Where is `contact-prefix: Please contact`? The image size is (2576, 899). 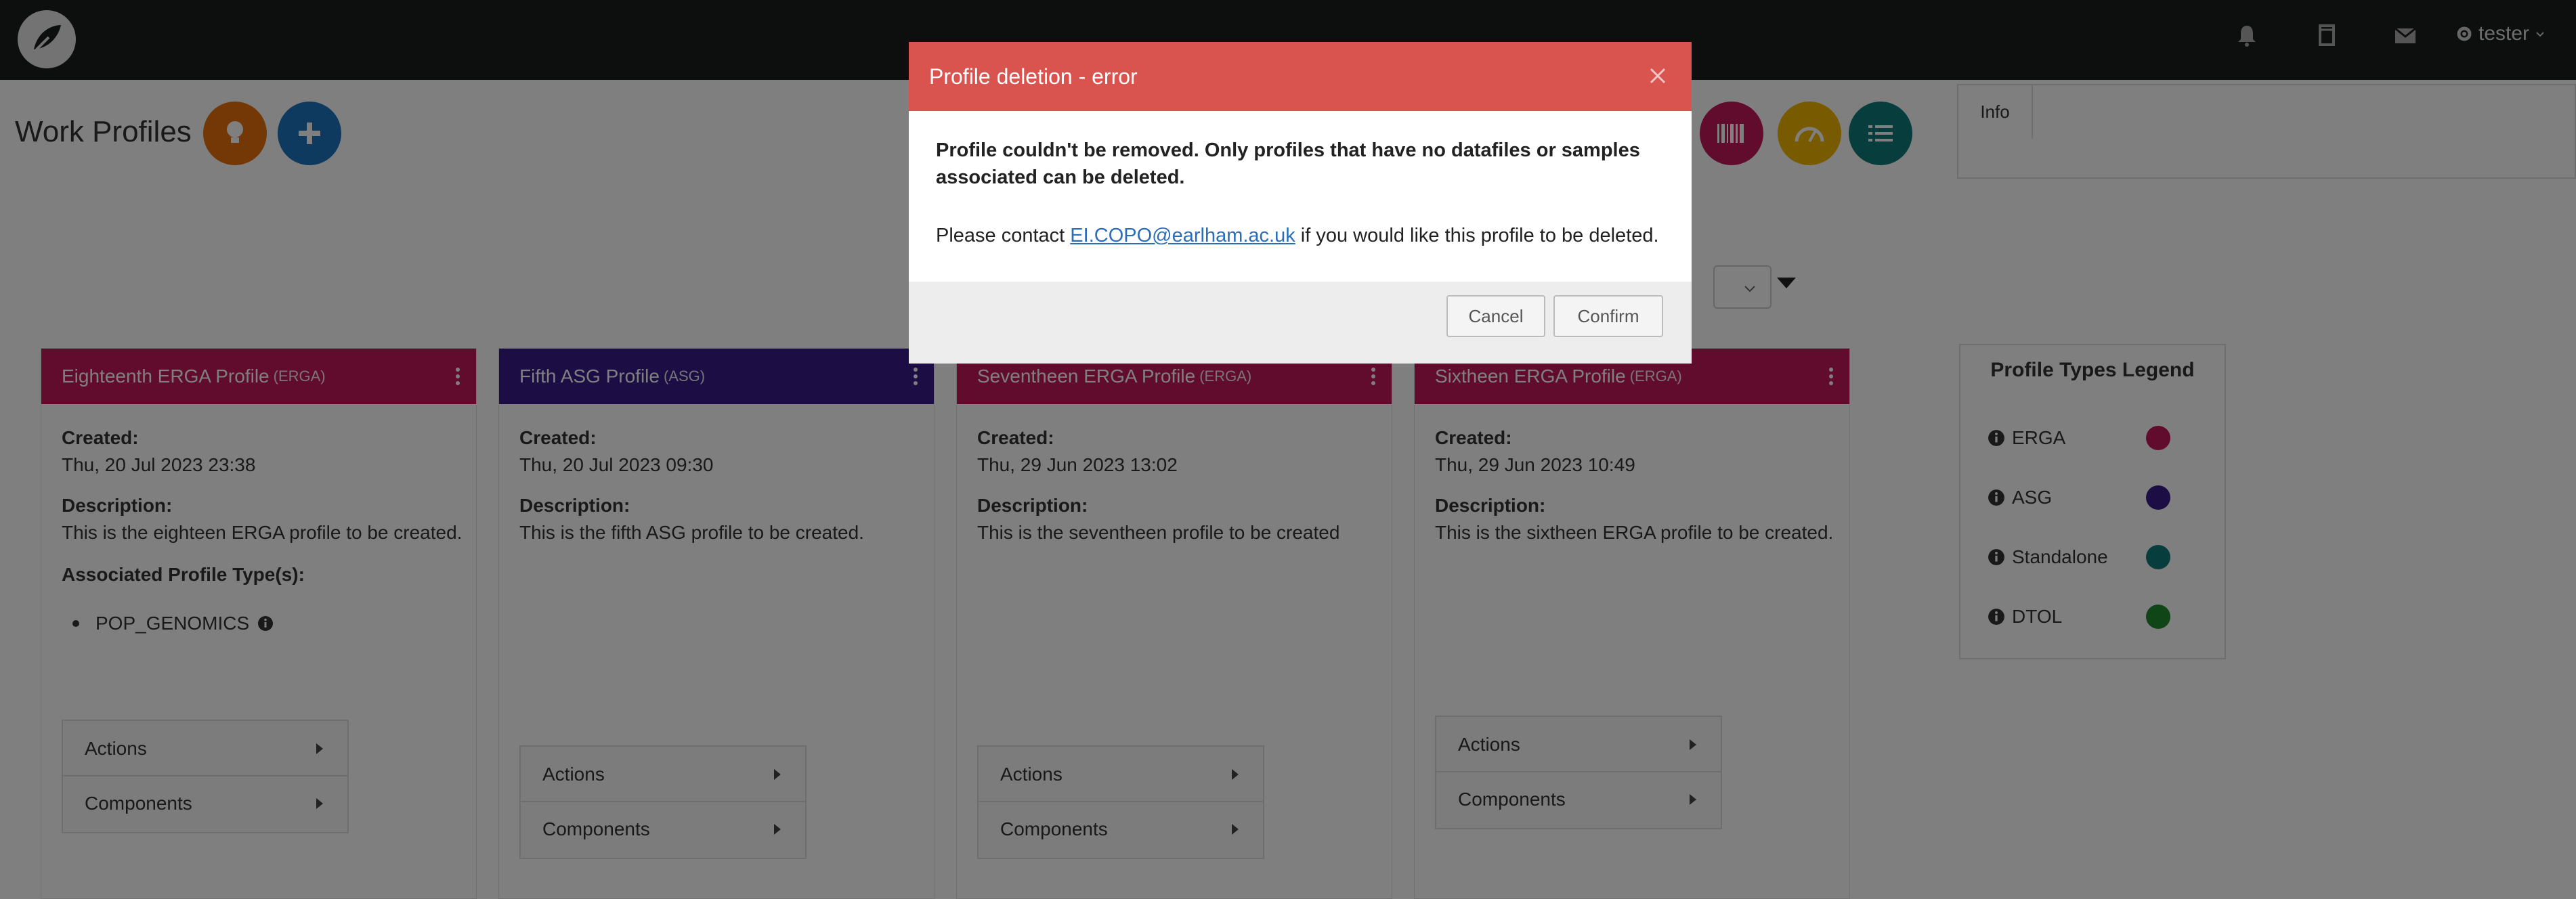
contact-prefix: Please contact is located at coordinates (1003, 235).